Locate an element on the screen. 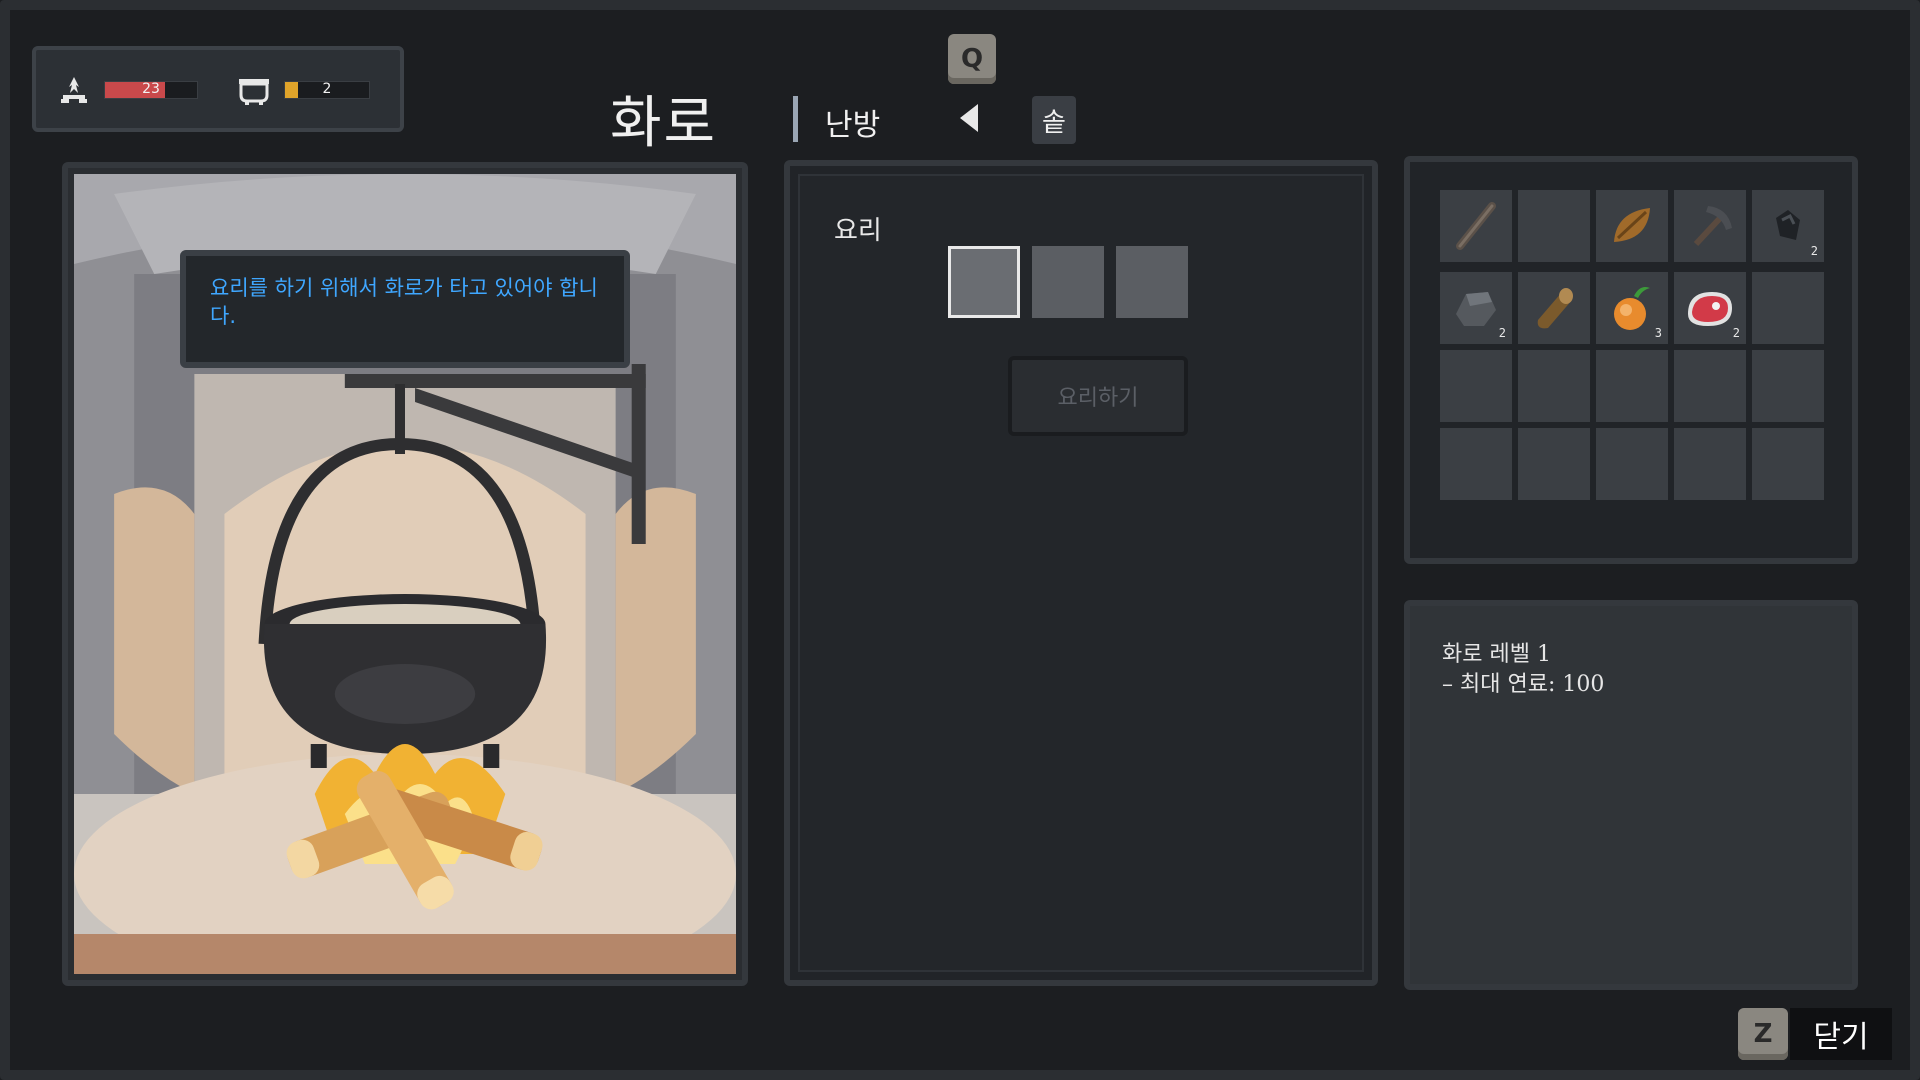 The width and height of the screenshot is (1920, 1080). furnace-level-text: 화로 레벨 1 is located at coordinates (1496, 654).